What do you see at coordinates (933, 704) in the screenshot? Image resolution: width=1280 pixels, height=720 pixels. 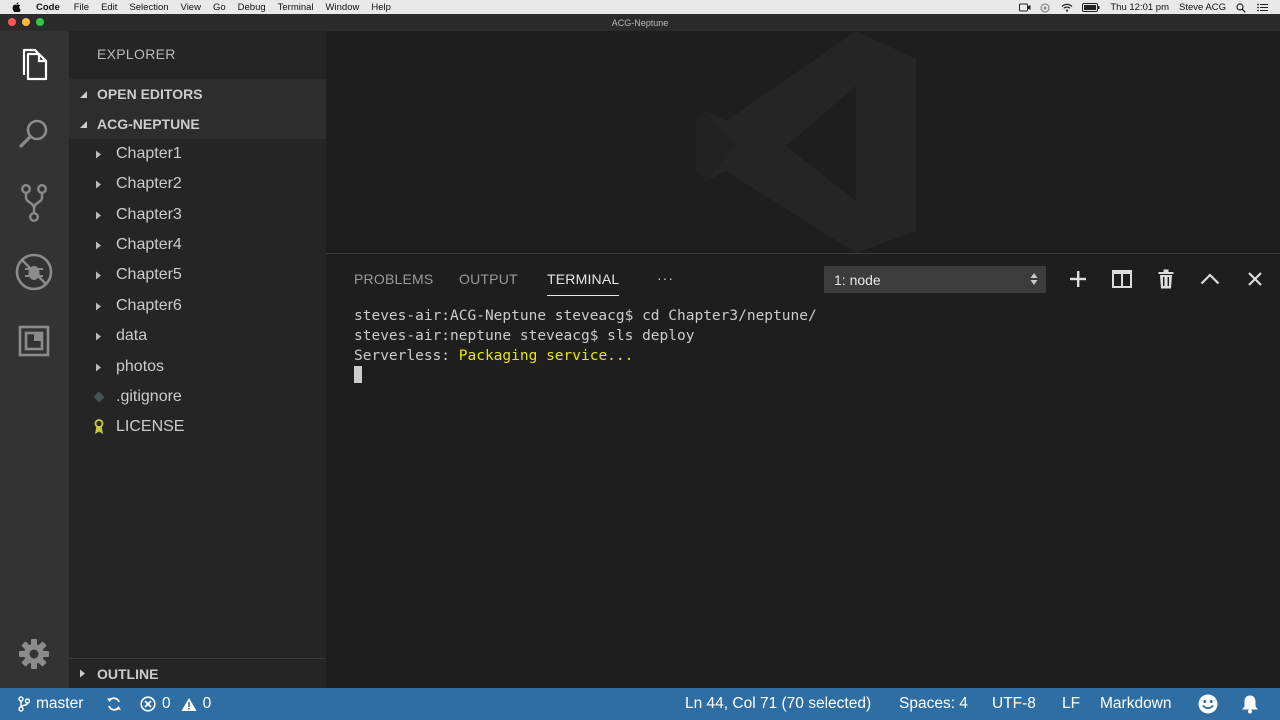 I see `indentation-setting: Spaces: 4` at bounding box center [933, 704].